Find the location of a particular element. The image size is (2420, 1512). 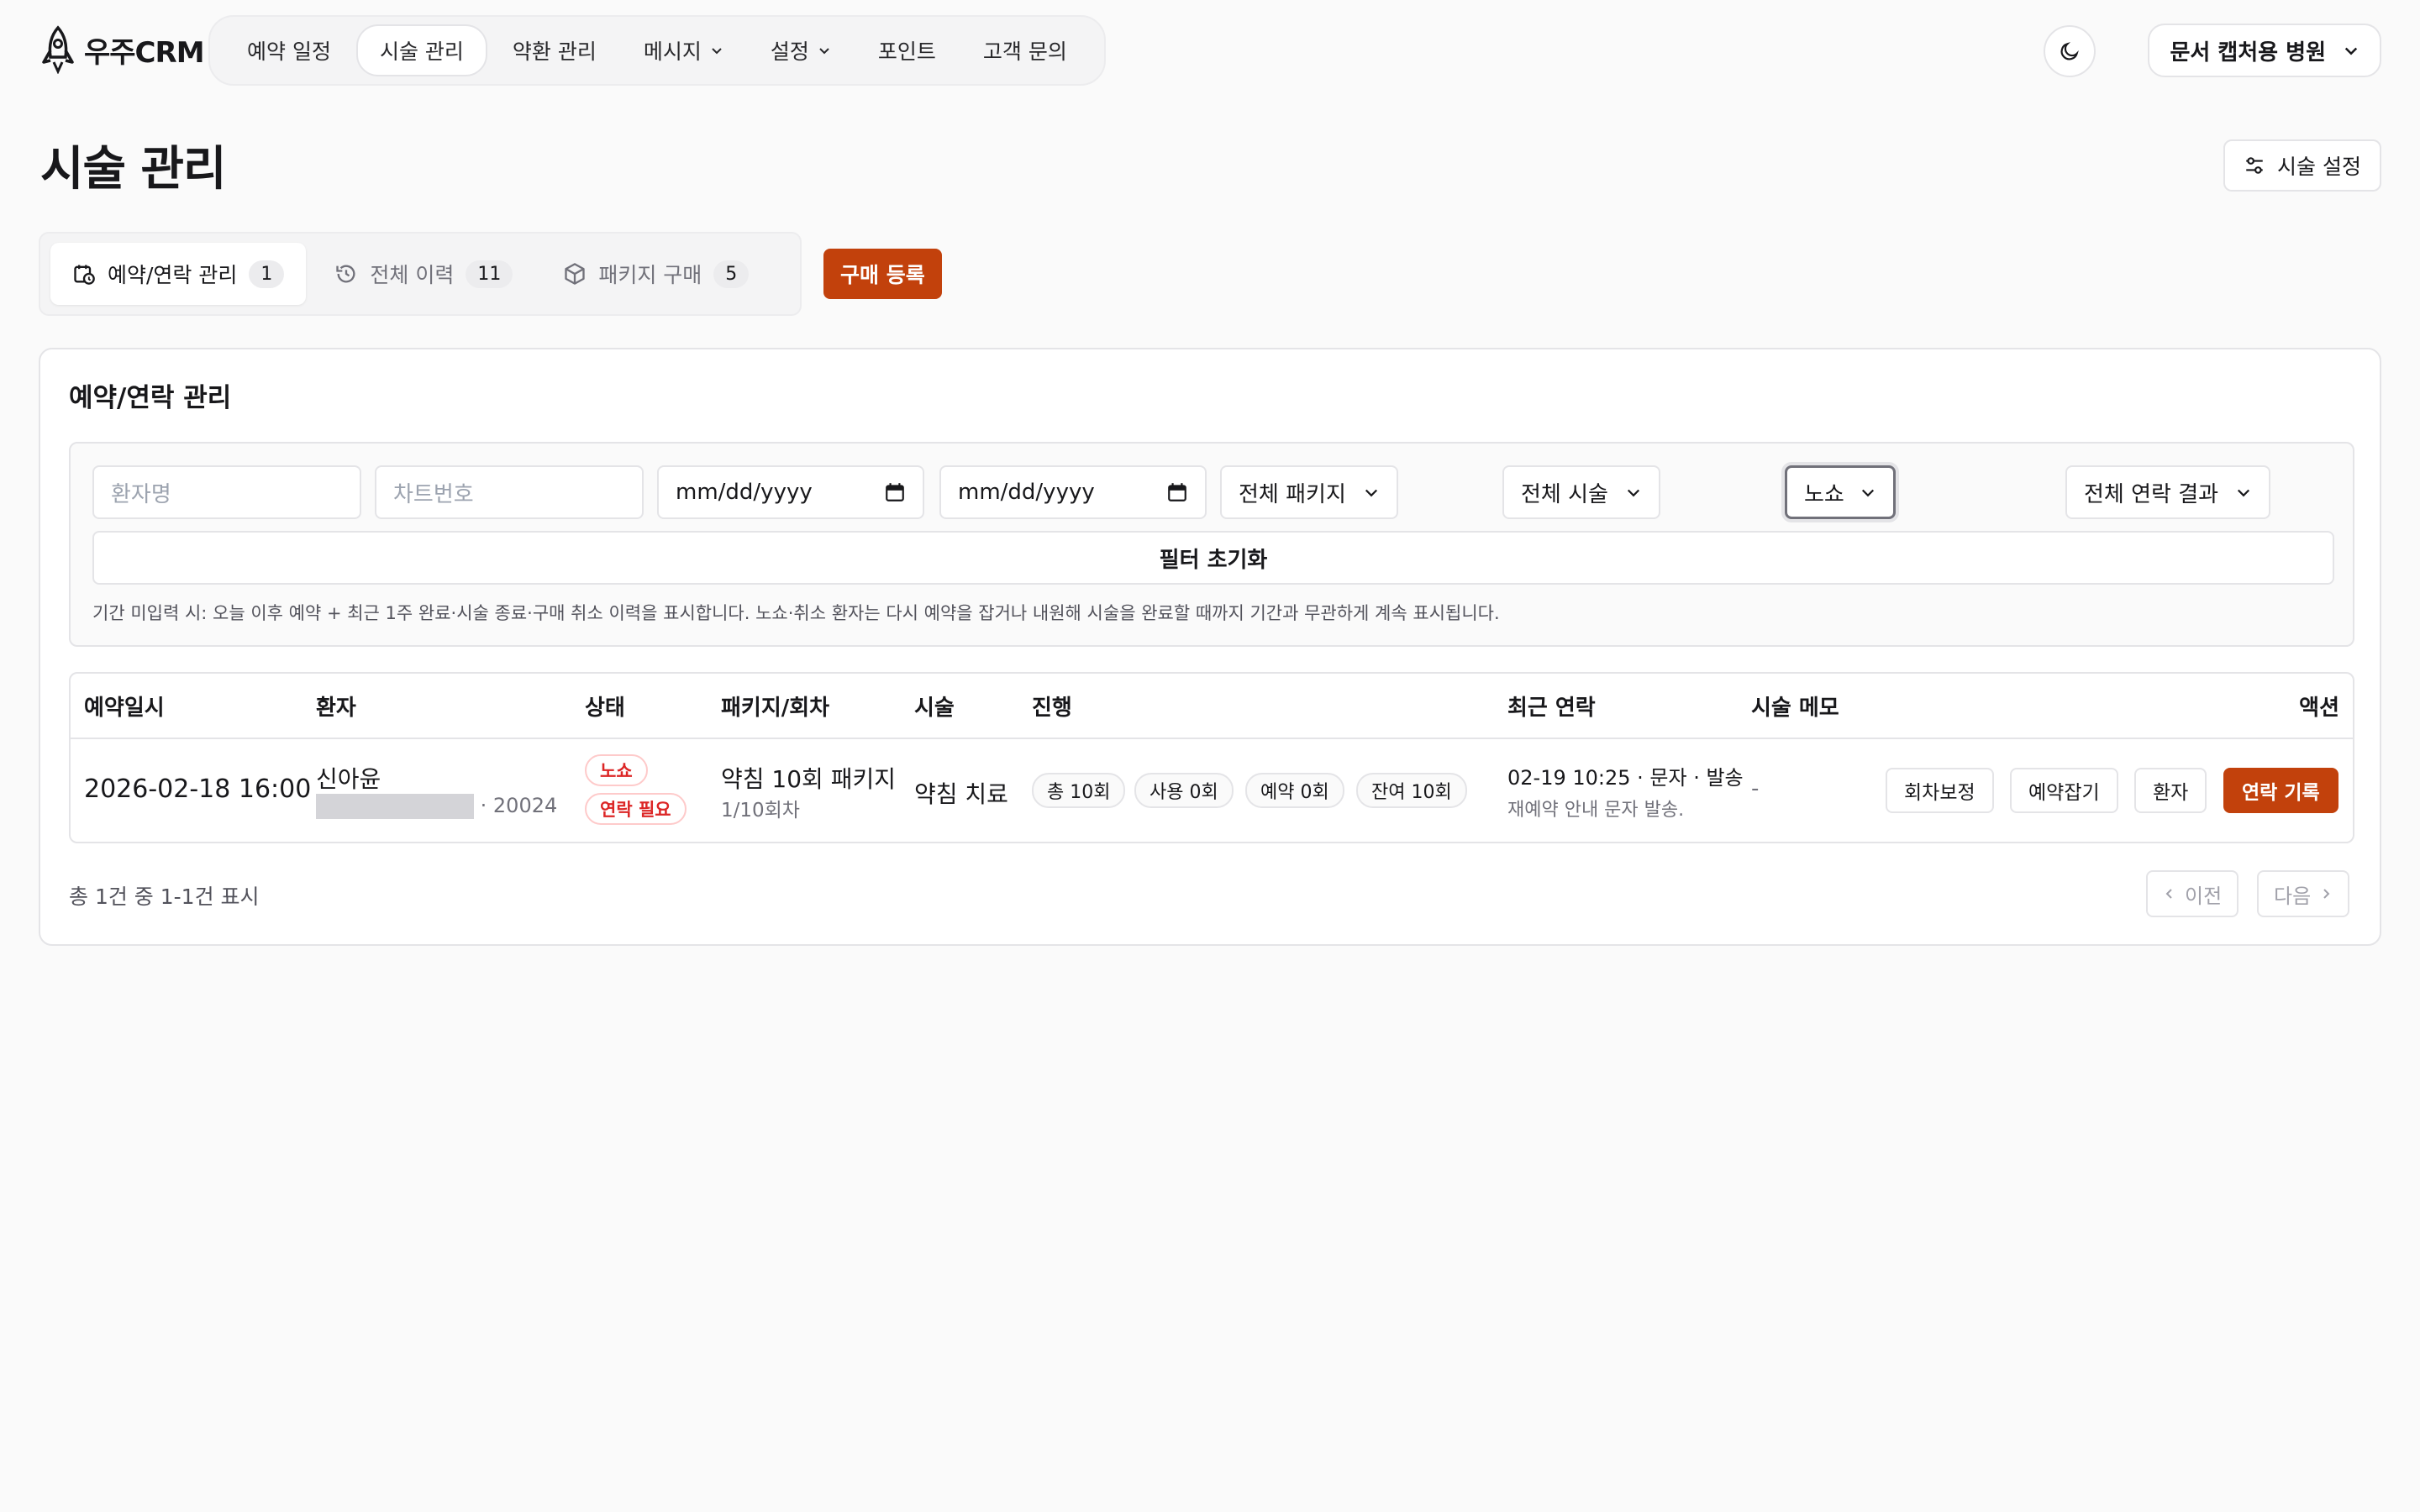

status-badge-label: 노쇼 is located at coordinates (616, 770).